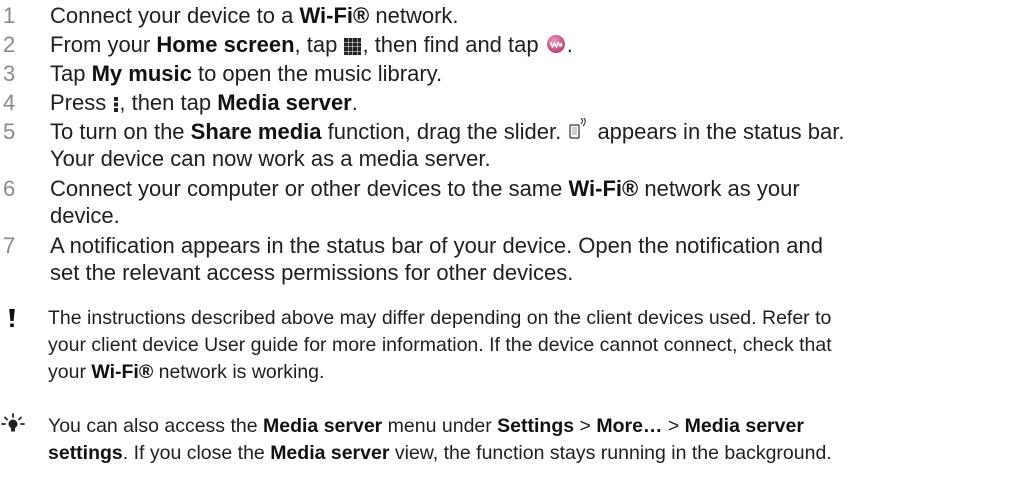  I want to click on step-text-part: network as your, so click(719, 188).